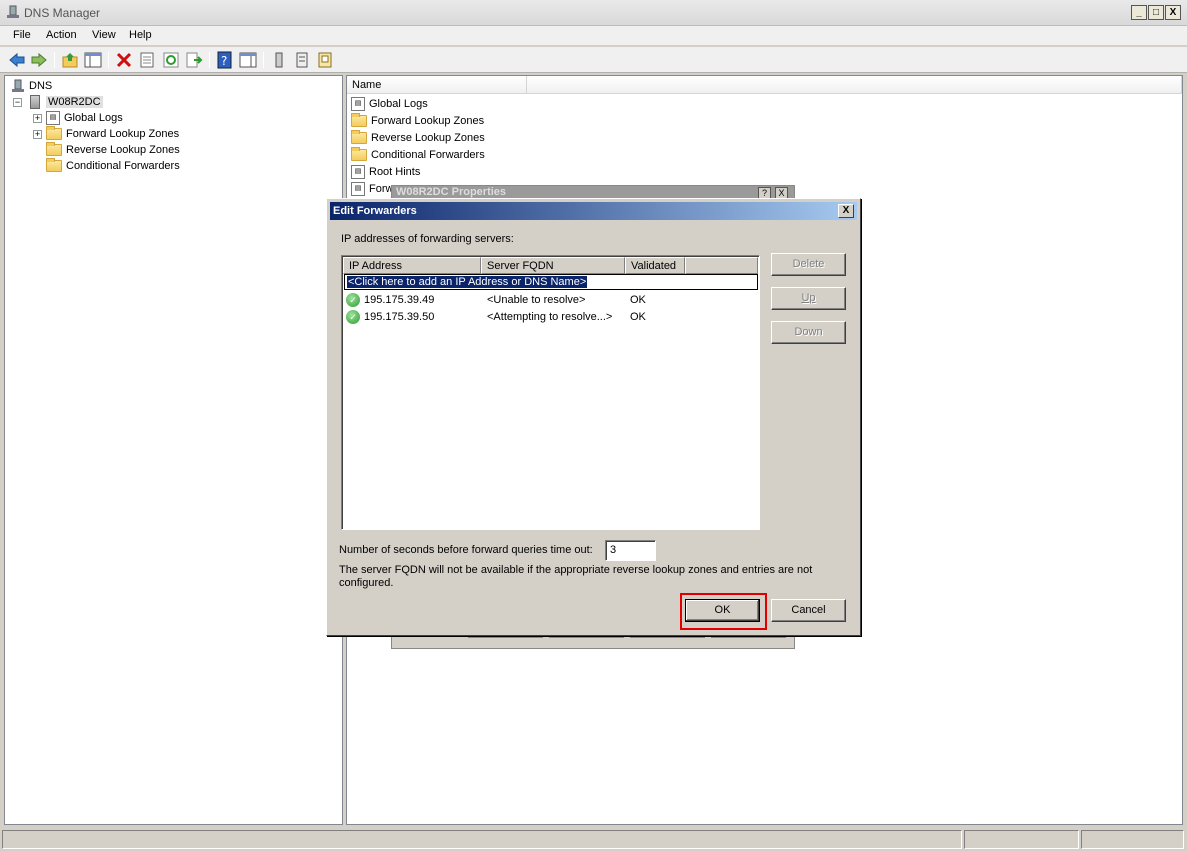 Image resolution: width=1187 pixels, height=851 pixels. I want to click on ip-address-cell: 195.175.39.49, so click(399, 300).